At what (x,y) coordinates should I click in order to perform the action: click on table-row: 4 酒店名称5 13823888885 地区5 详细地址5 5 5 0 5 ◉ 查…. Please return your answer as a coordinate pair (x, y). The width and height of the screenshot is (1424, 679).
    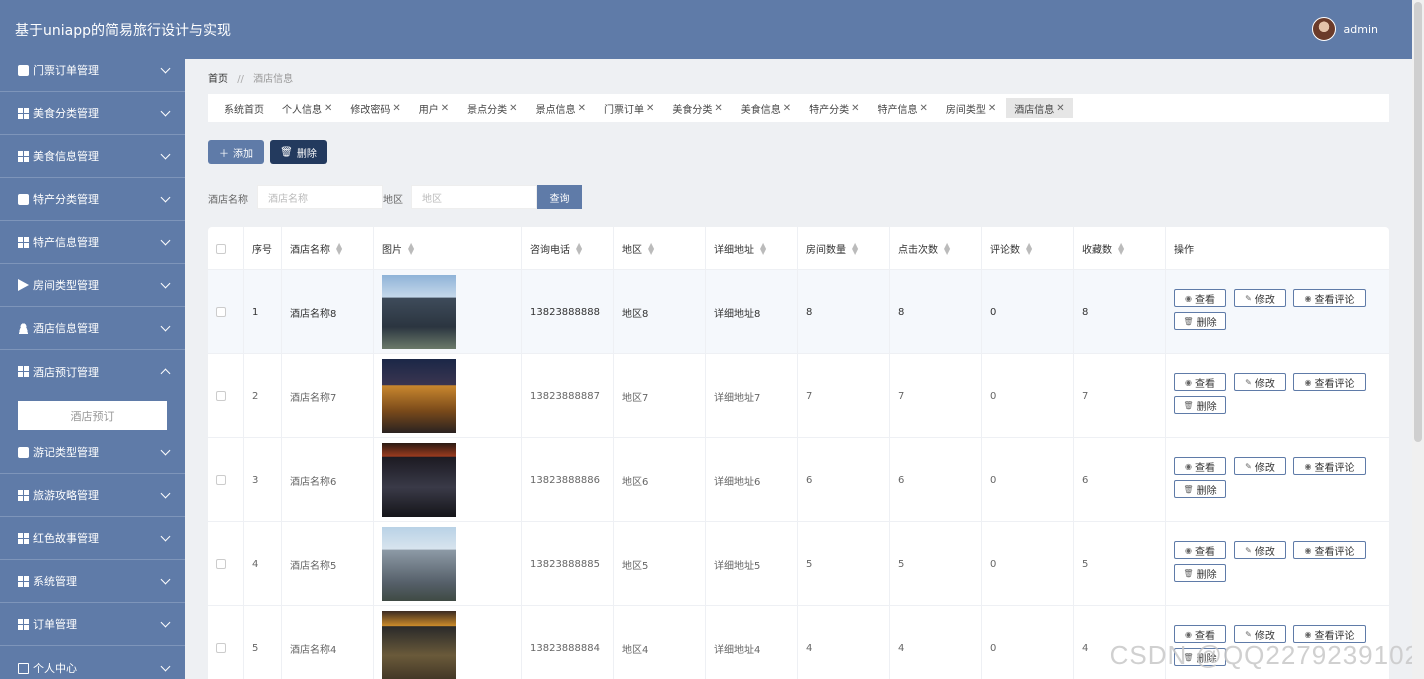
    Looking at the image, I should click on (798, 564).